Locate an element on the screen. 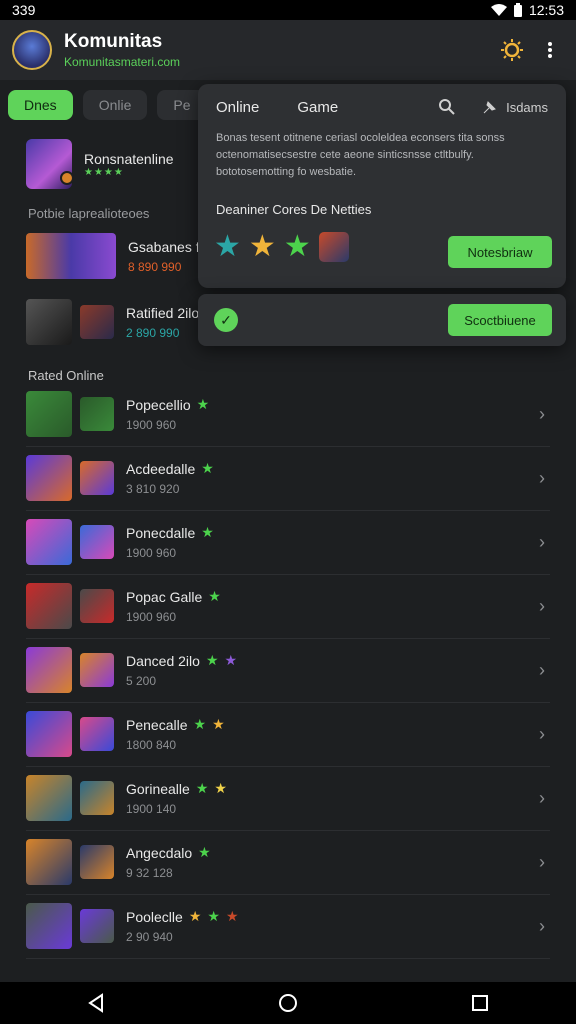 The height and width of the screenshot is (1024, 576). popup-right-label: Isdams is located at coordinates (527, 107).